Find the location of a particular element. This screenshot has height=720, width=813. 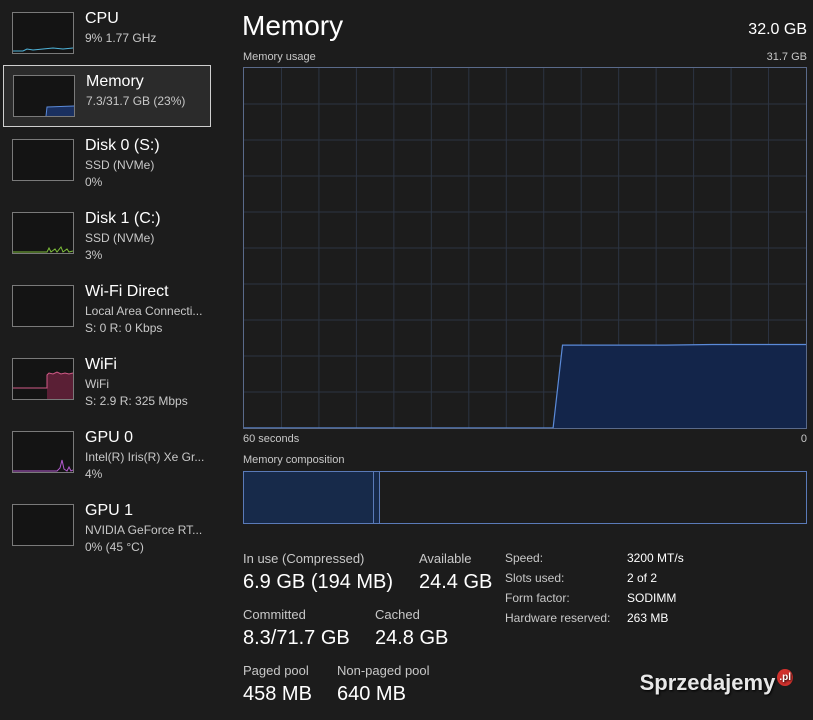

sidebar-item-value: 4% is located at coordinates (94, 474).